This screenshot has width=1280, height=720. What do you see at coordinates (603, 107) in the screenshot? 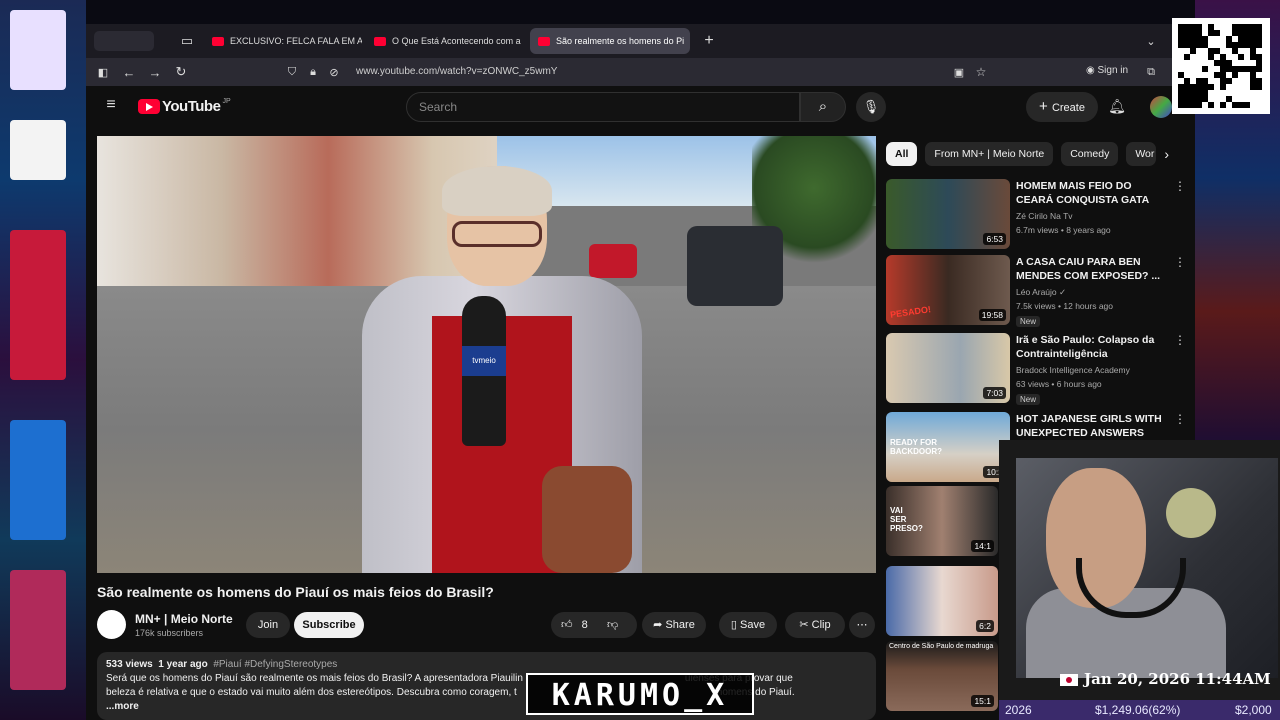
I see `search-input: Search` at bounding box center [603, 107].